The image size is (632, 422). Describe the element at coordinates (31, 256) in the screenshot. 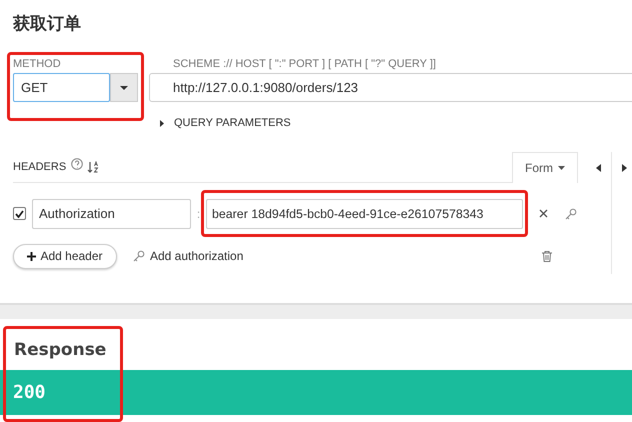

I see `plus-icon` at that location.